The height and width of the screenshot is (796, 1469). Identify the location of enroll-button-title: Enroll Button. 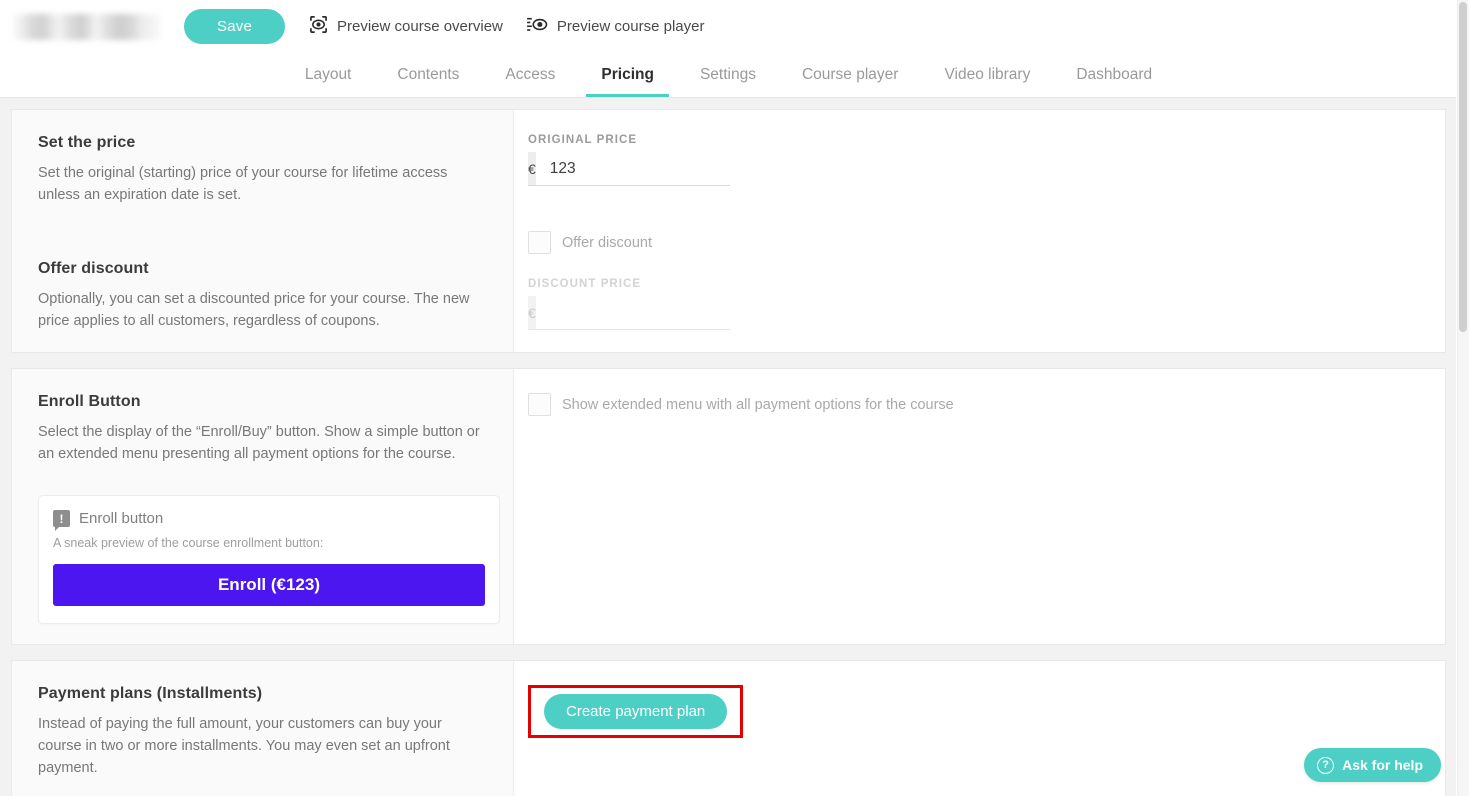
(89, 402).